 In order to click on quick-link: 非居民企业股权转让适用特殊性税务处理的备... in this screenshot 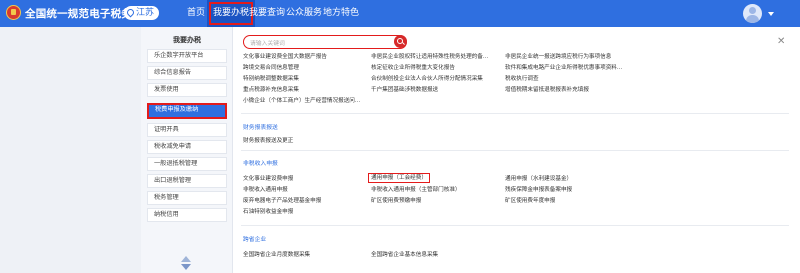, I will do `click(429, 57)`.